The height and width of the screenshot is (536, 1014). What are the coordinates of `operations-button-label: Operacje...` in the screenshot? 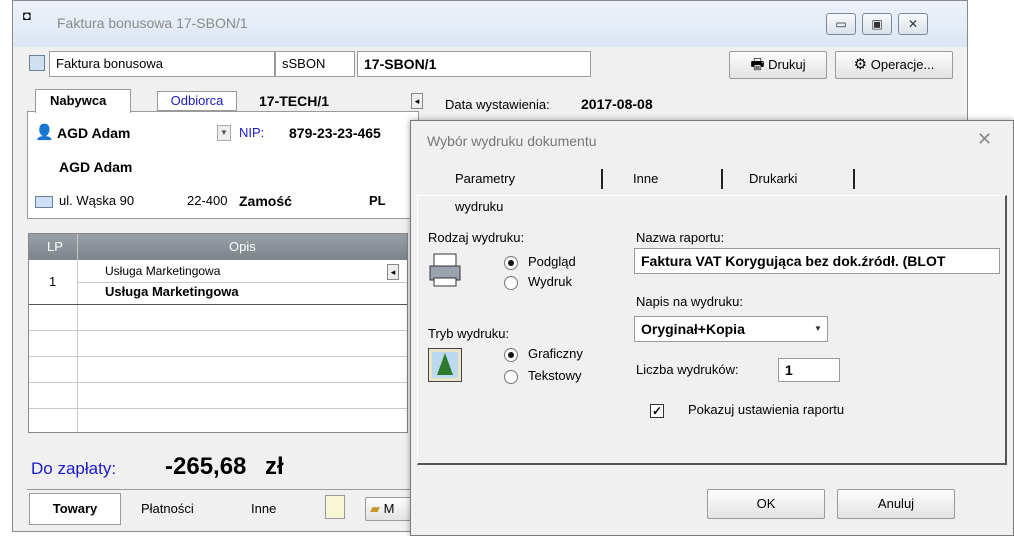 It's located at (902, 64).